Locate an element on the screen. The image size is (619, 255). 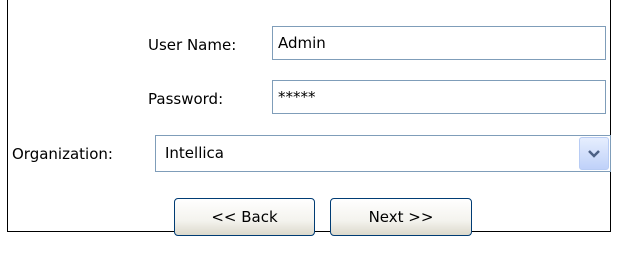
chevron-down-icon is located at coordinates (594, 154).